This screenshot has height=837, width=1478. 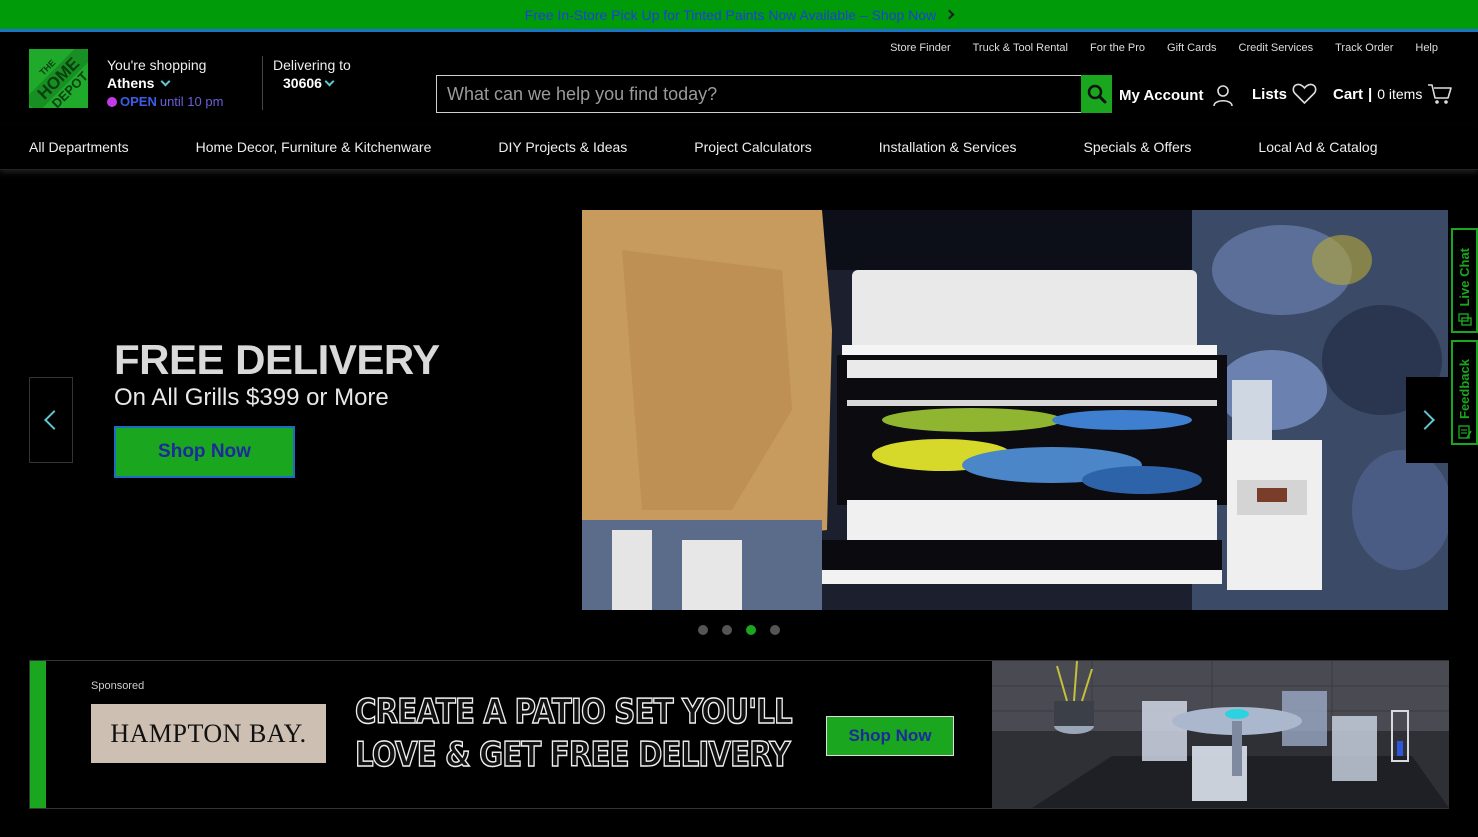 I want to click on utility-link-credit-services: Credit Services, so click(x=1276, y=48).